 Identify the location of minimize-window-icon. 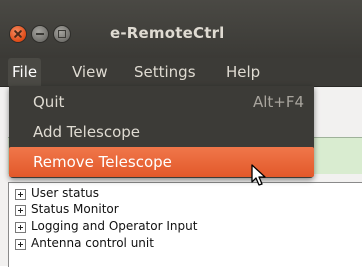
(40, 34).